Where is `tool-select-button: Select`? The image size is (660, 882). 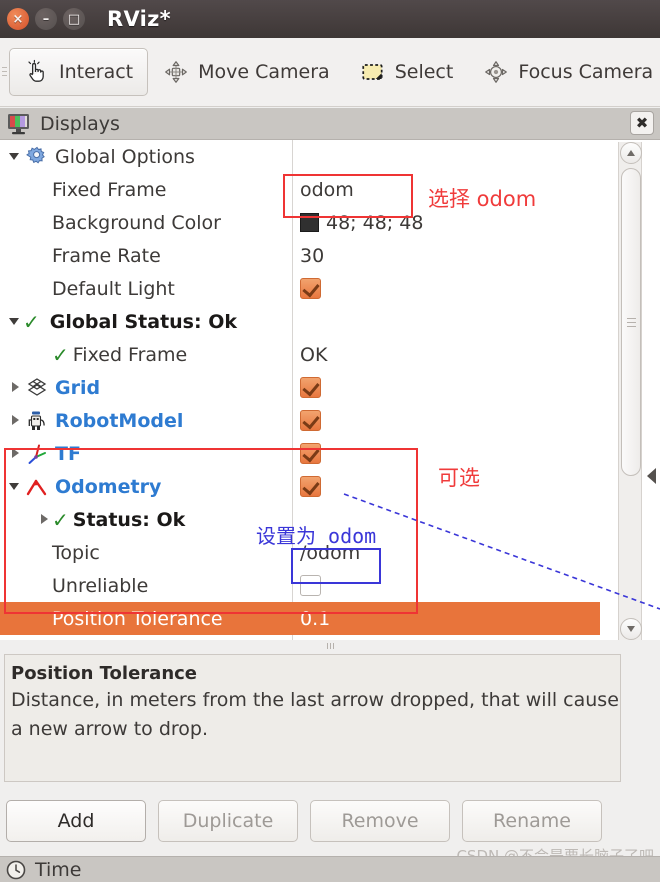
tool-select-button: Select is located at coordinates (407, 72).